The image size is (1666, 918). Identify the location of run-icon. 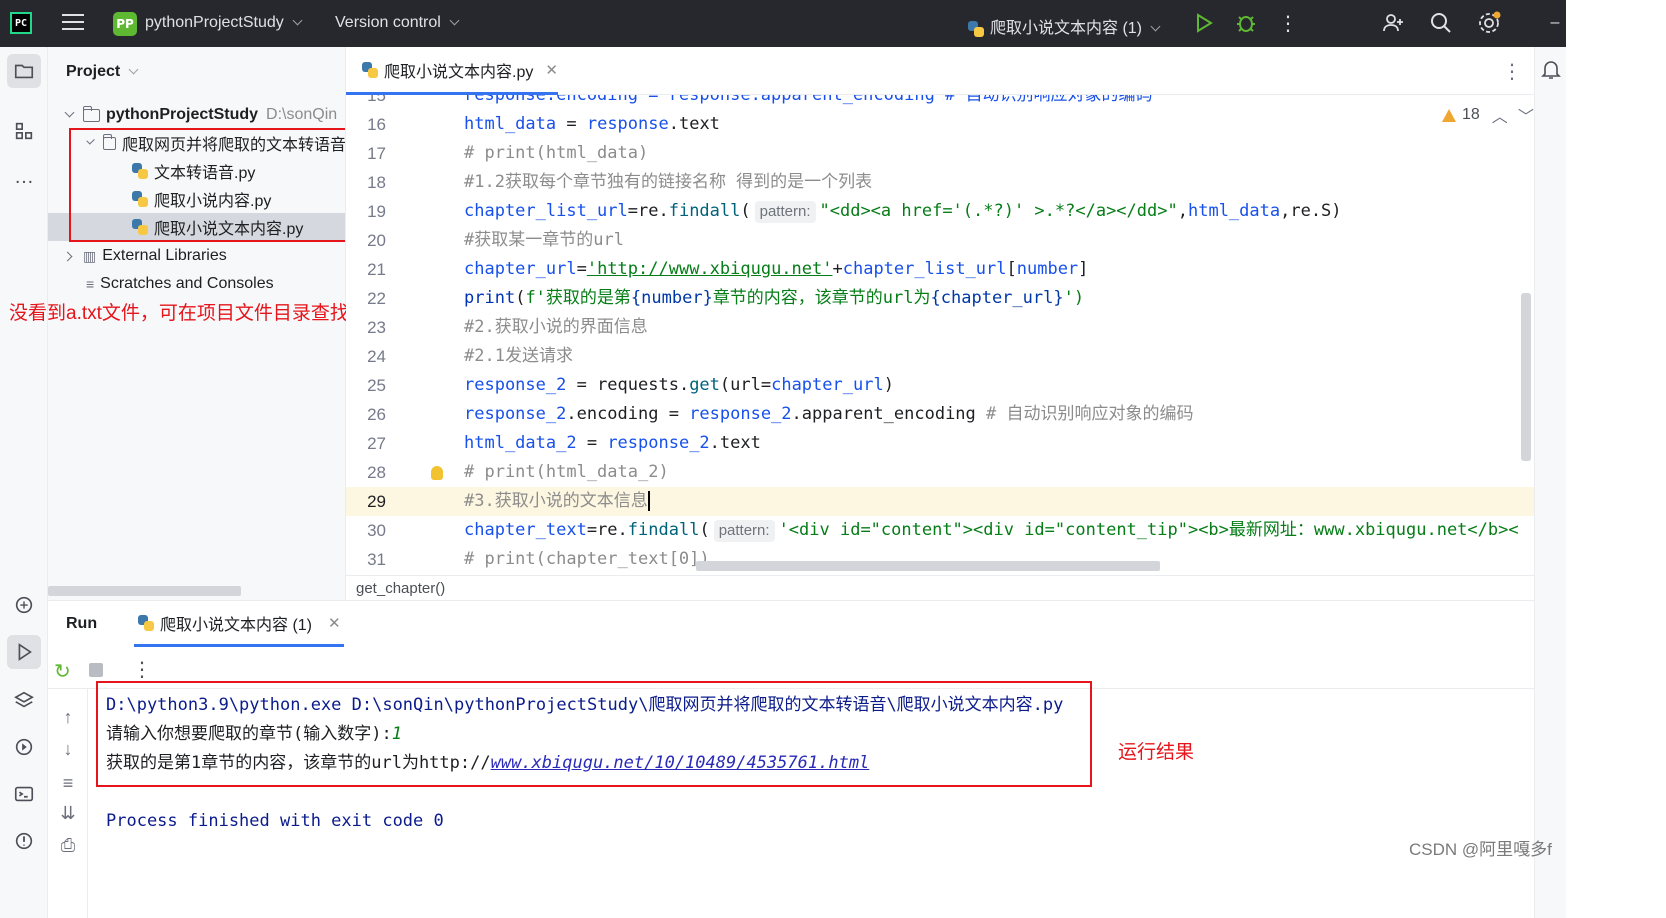
(1204, 23).